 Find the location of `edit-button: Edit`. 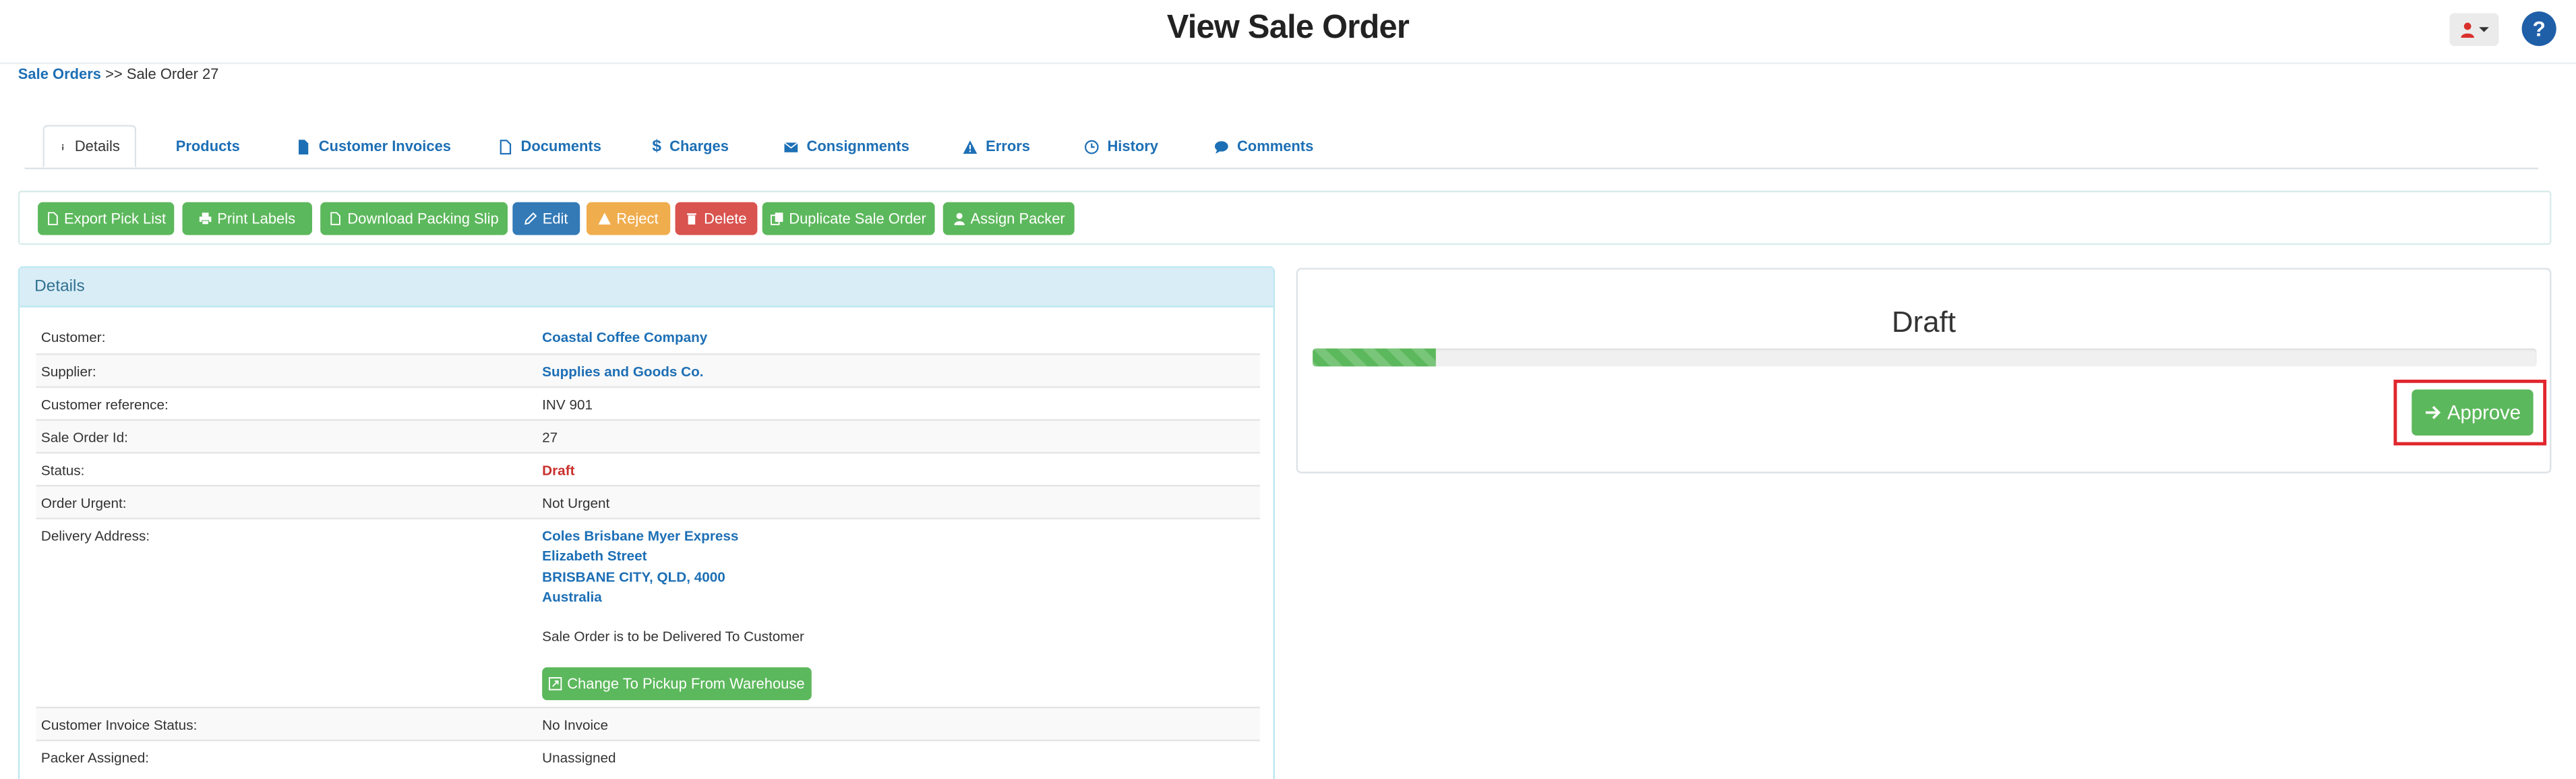

edit-button: Edit is located at coordinates (546, 218).